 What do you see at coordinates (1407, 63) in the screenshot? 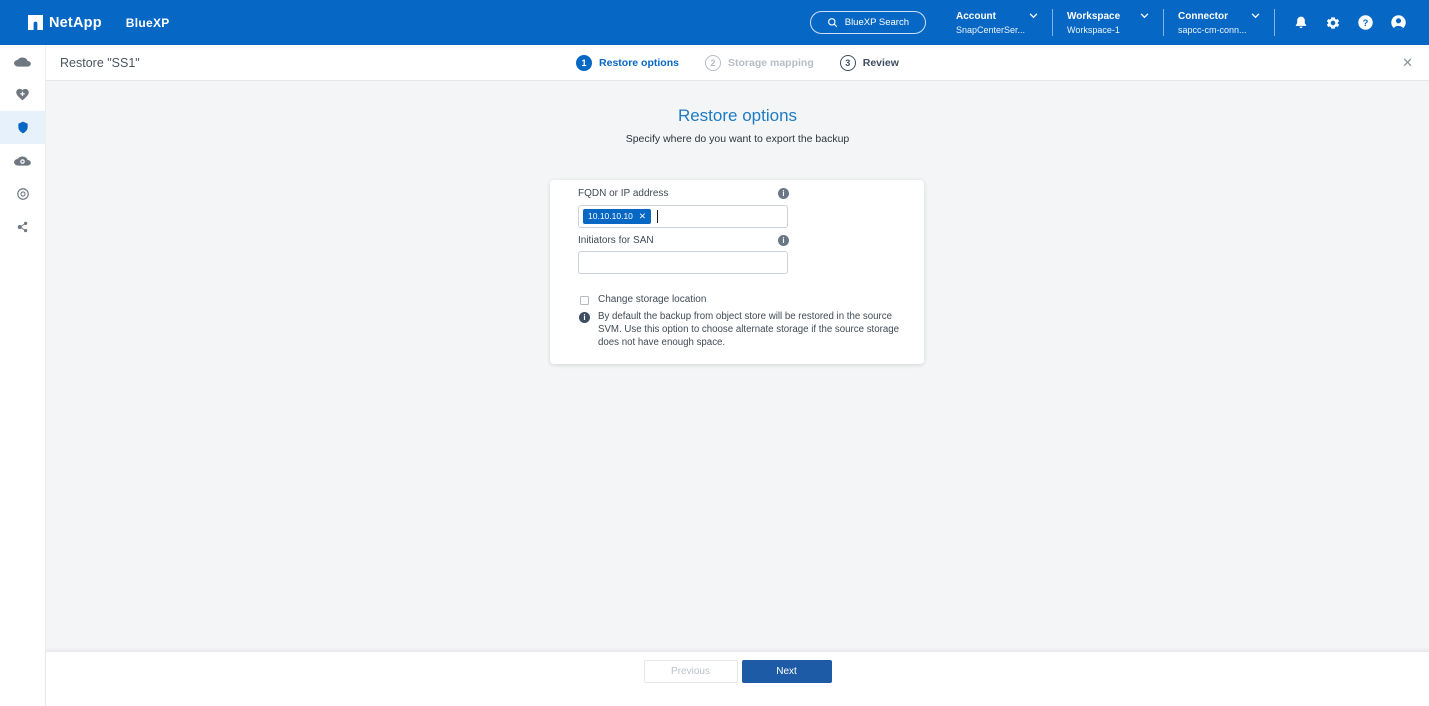
I see `close-icon: ✕` at bounding box center [1407, 63].